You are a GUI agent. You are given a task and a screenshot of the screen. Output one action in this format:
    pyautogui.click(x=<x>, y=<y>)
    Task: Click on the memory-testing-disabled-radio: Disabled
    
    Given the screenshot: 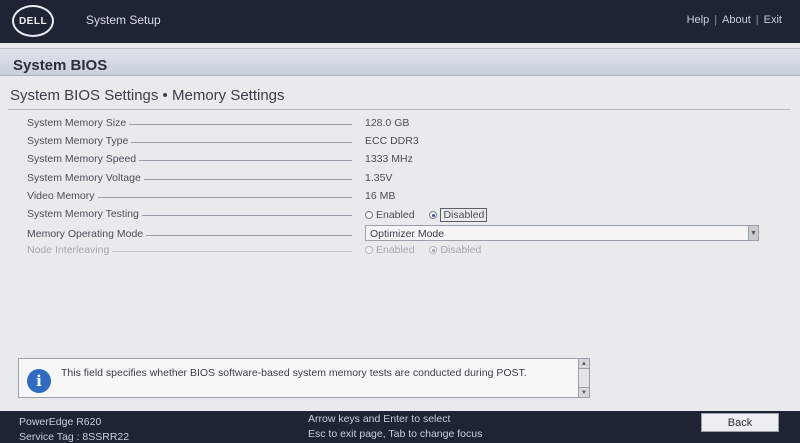 What is the action you would take?
    pyautogui.click(x=458, y=215)
    